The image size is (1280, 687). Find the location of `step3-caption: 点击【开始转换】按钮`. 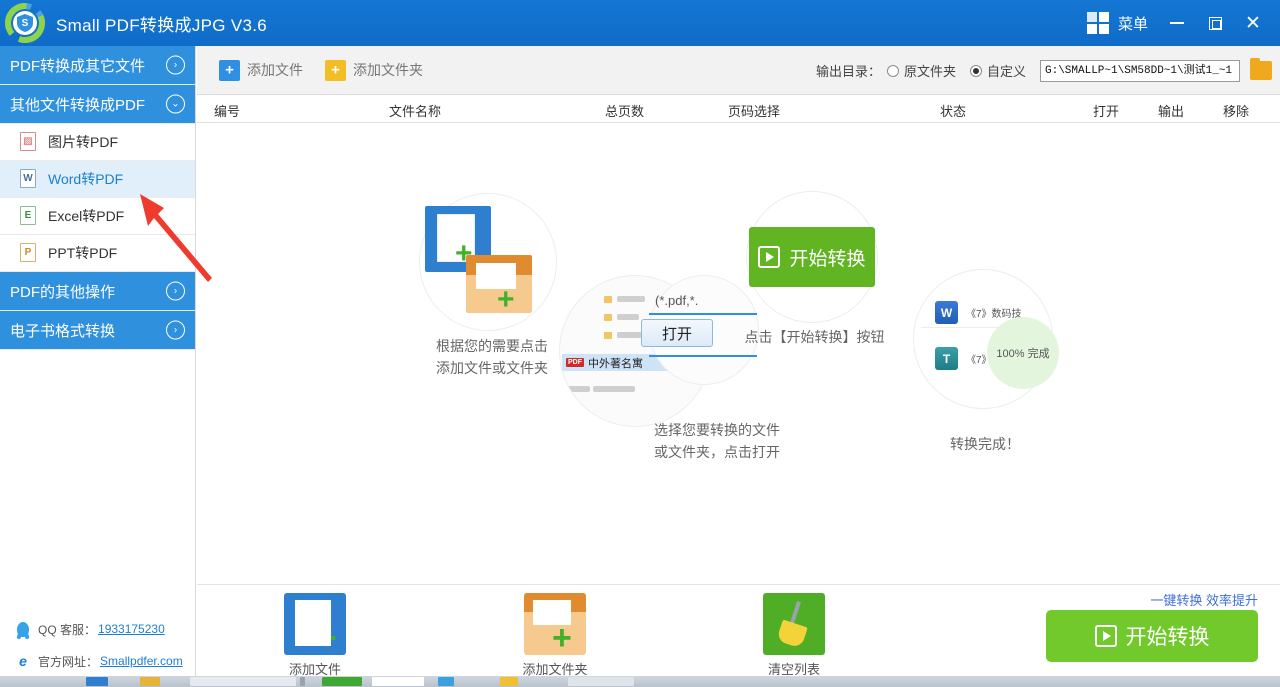

step3-caption: 点击【开始转换】按钮 is located at coordinates (814, 337).